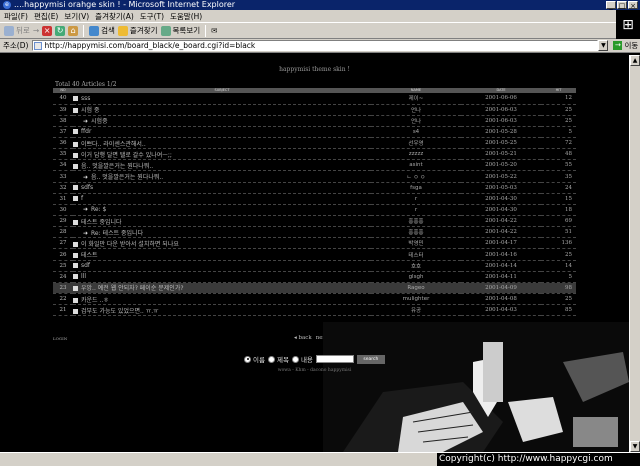 The height and width of the screenshot is (466, 640). What do you see at coordinates (416, 154) in the screenshot?
I see `row-name: zzzzz` at bounding box center [416, 154].